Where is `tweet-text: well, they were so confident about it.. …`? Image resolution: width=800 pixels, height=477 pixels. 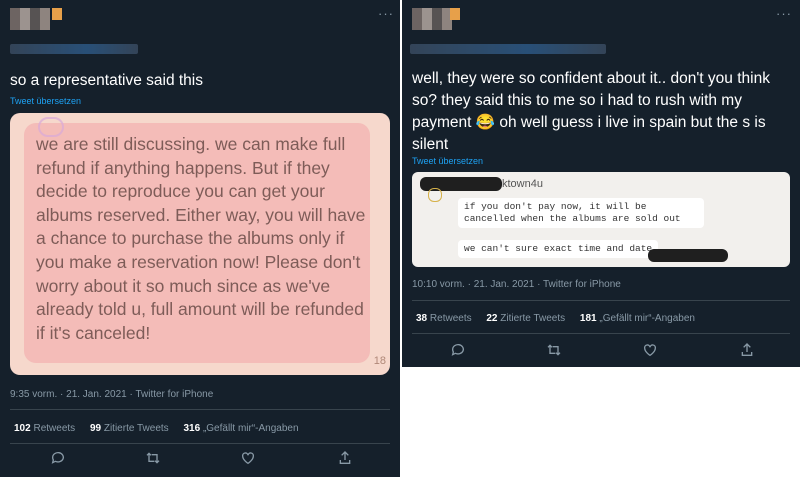 tweet-text: well, they were so confident about it.. … is located at coordinates (591, 111).